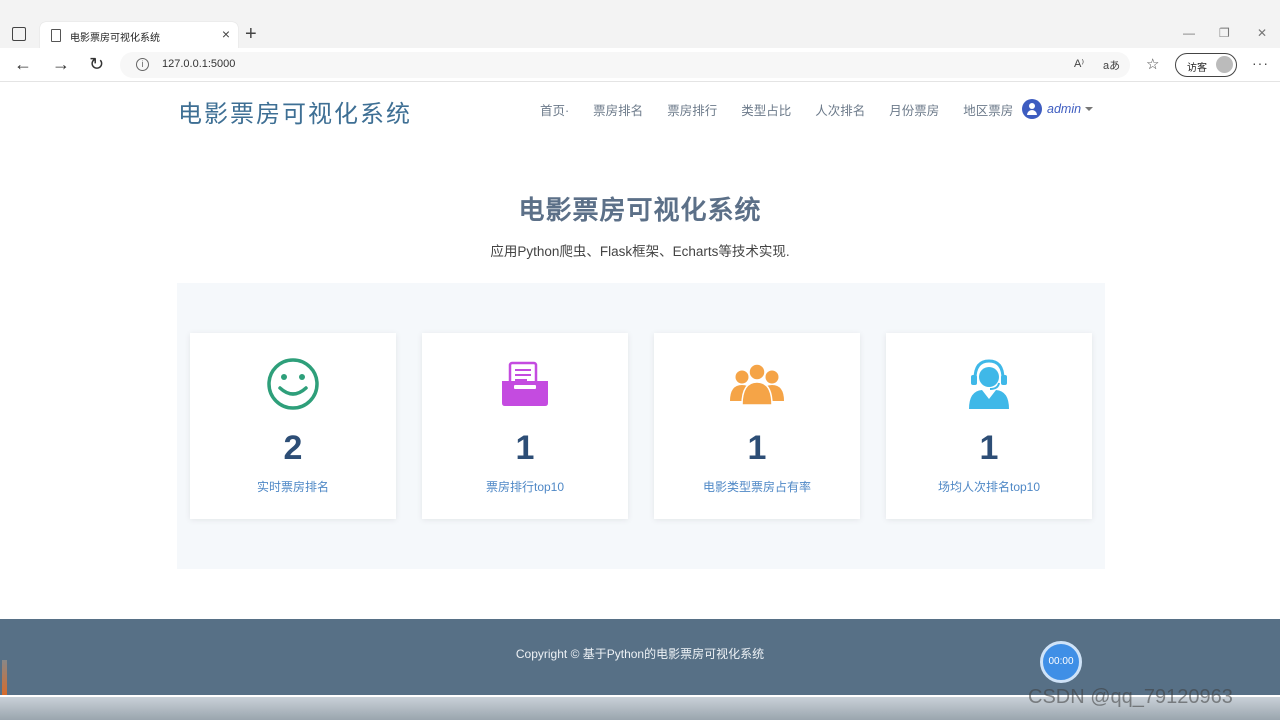  What do you see at coordinates (756, 487) in the screenshot?
I see `stat-label: 电影类型票房占有率` at bounding box center [756, 487].